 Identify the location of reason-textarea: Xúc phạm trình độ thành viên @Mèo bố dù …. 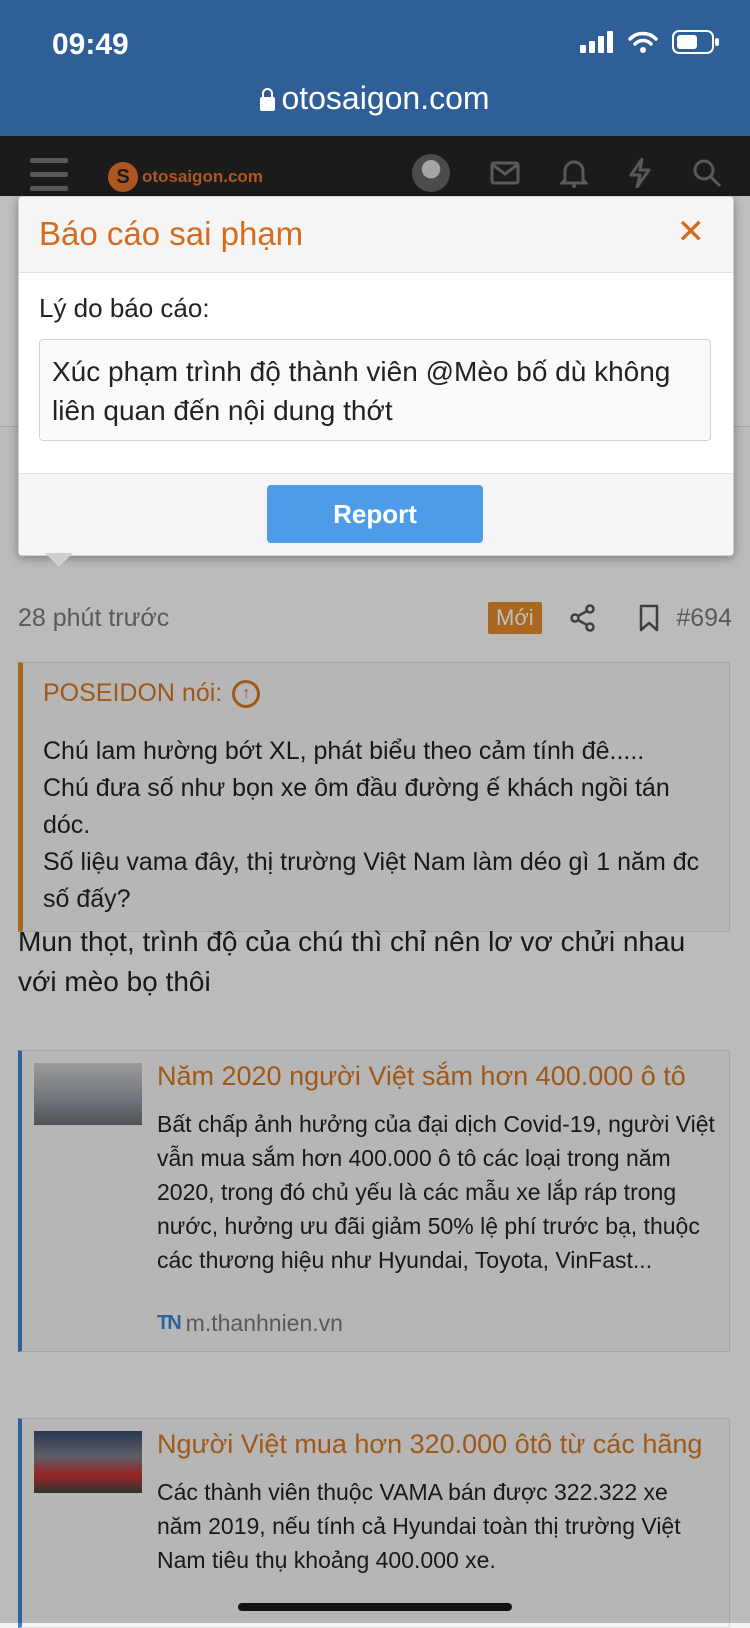
(375, 390).